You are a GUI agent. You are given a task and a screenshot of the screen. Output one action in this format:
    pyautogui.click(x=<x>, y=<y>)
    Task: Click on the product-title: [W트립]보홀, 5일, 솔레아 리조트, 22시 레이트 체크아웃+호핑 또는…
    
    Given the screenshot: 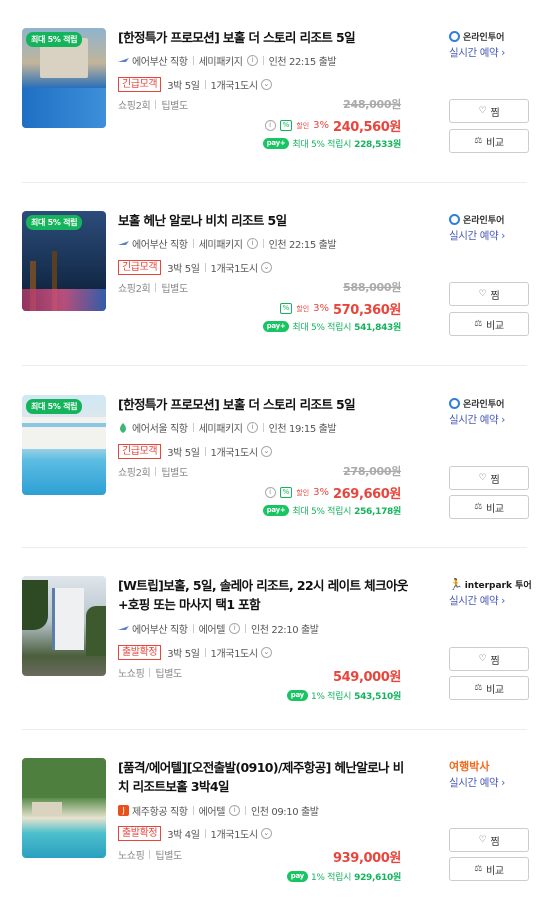 What is the action you would take?
    pyautogui.click(x=263, y=595)
    